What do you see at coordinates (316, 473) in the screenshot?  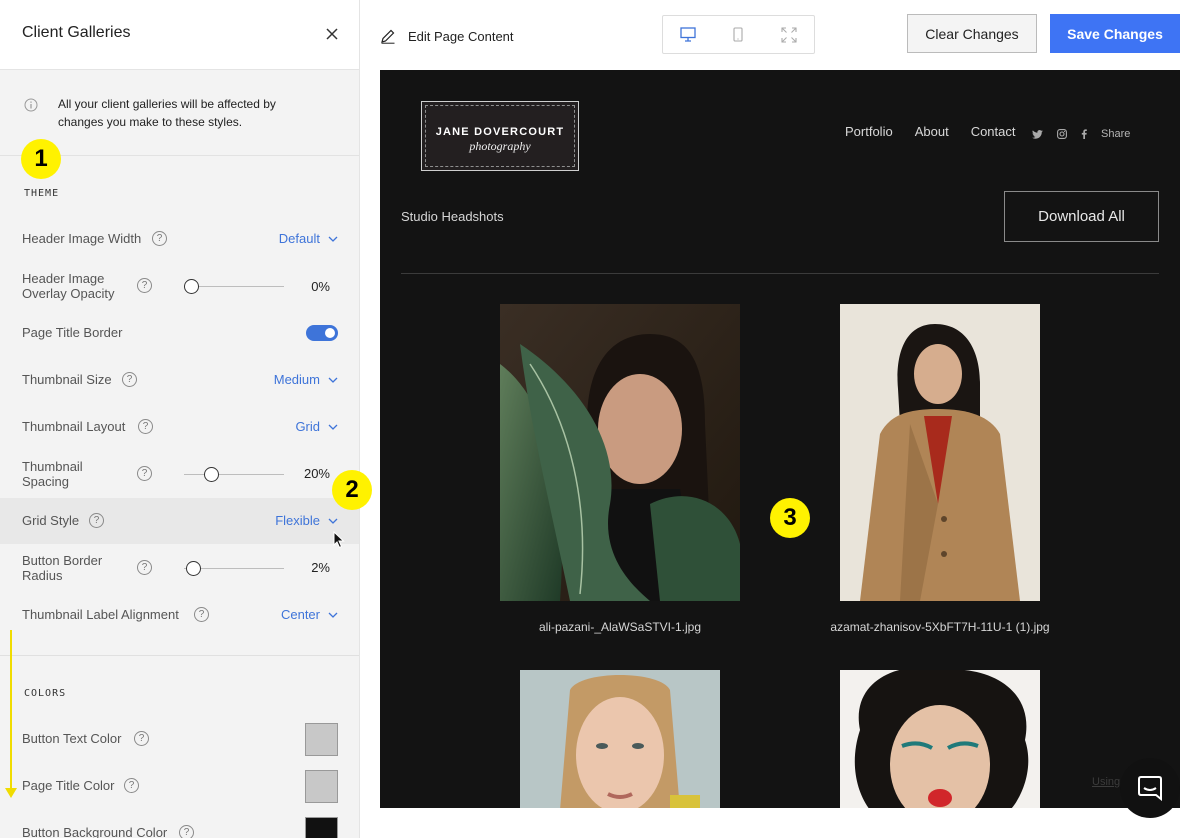 I see `thumbnail-spacing-value: 20%` at bounding box center [316, 473].